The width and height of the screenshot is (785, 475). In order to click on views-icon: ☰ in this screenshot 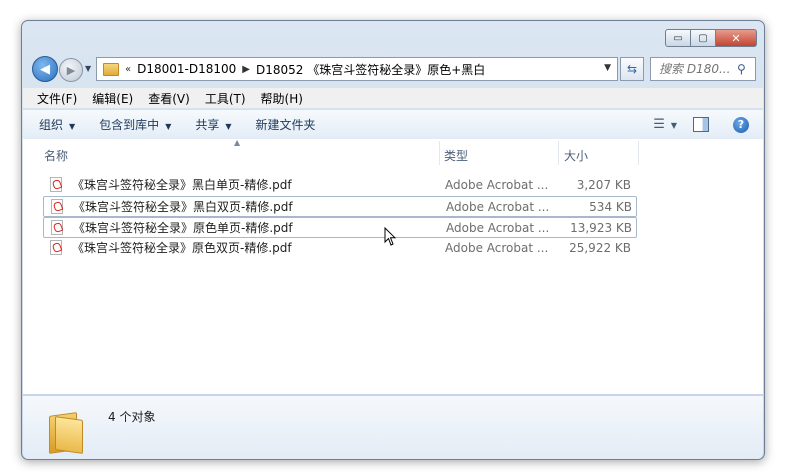, I will do `click(659, 124)`.